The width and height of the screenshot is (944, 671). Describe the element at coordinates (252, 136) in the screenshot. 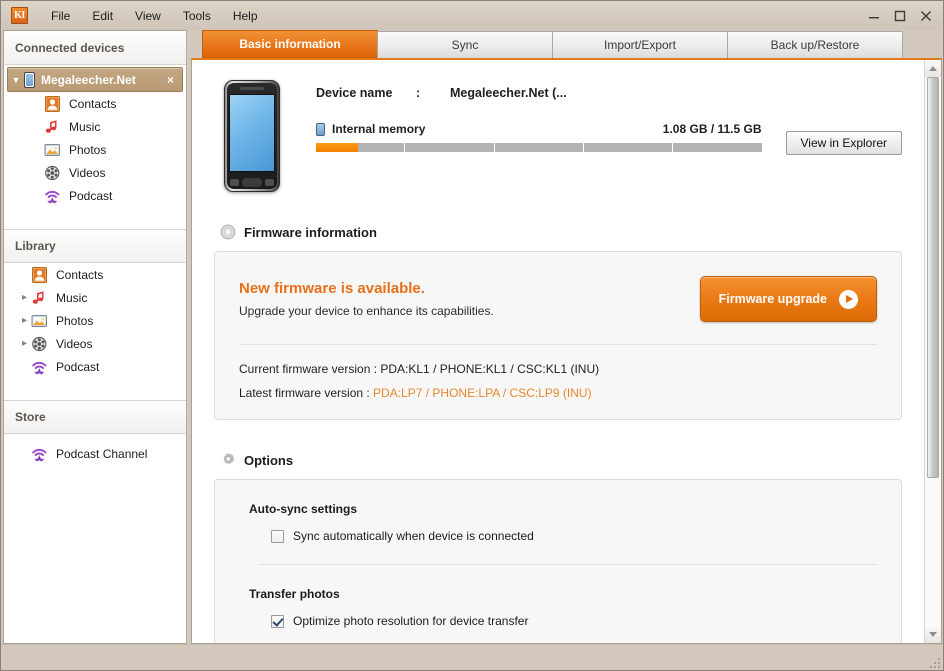

I see `device-photo` at that location.